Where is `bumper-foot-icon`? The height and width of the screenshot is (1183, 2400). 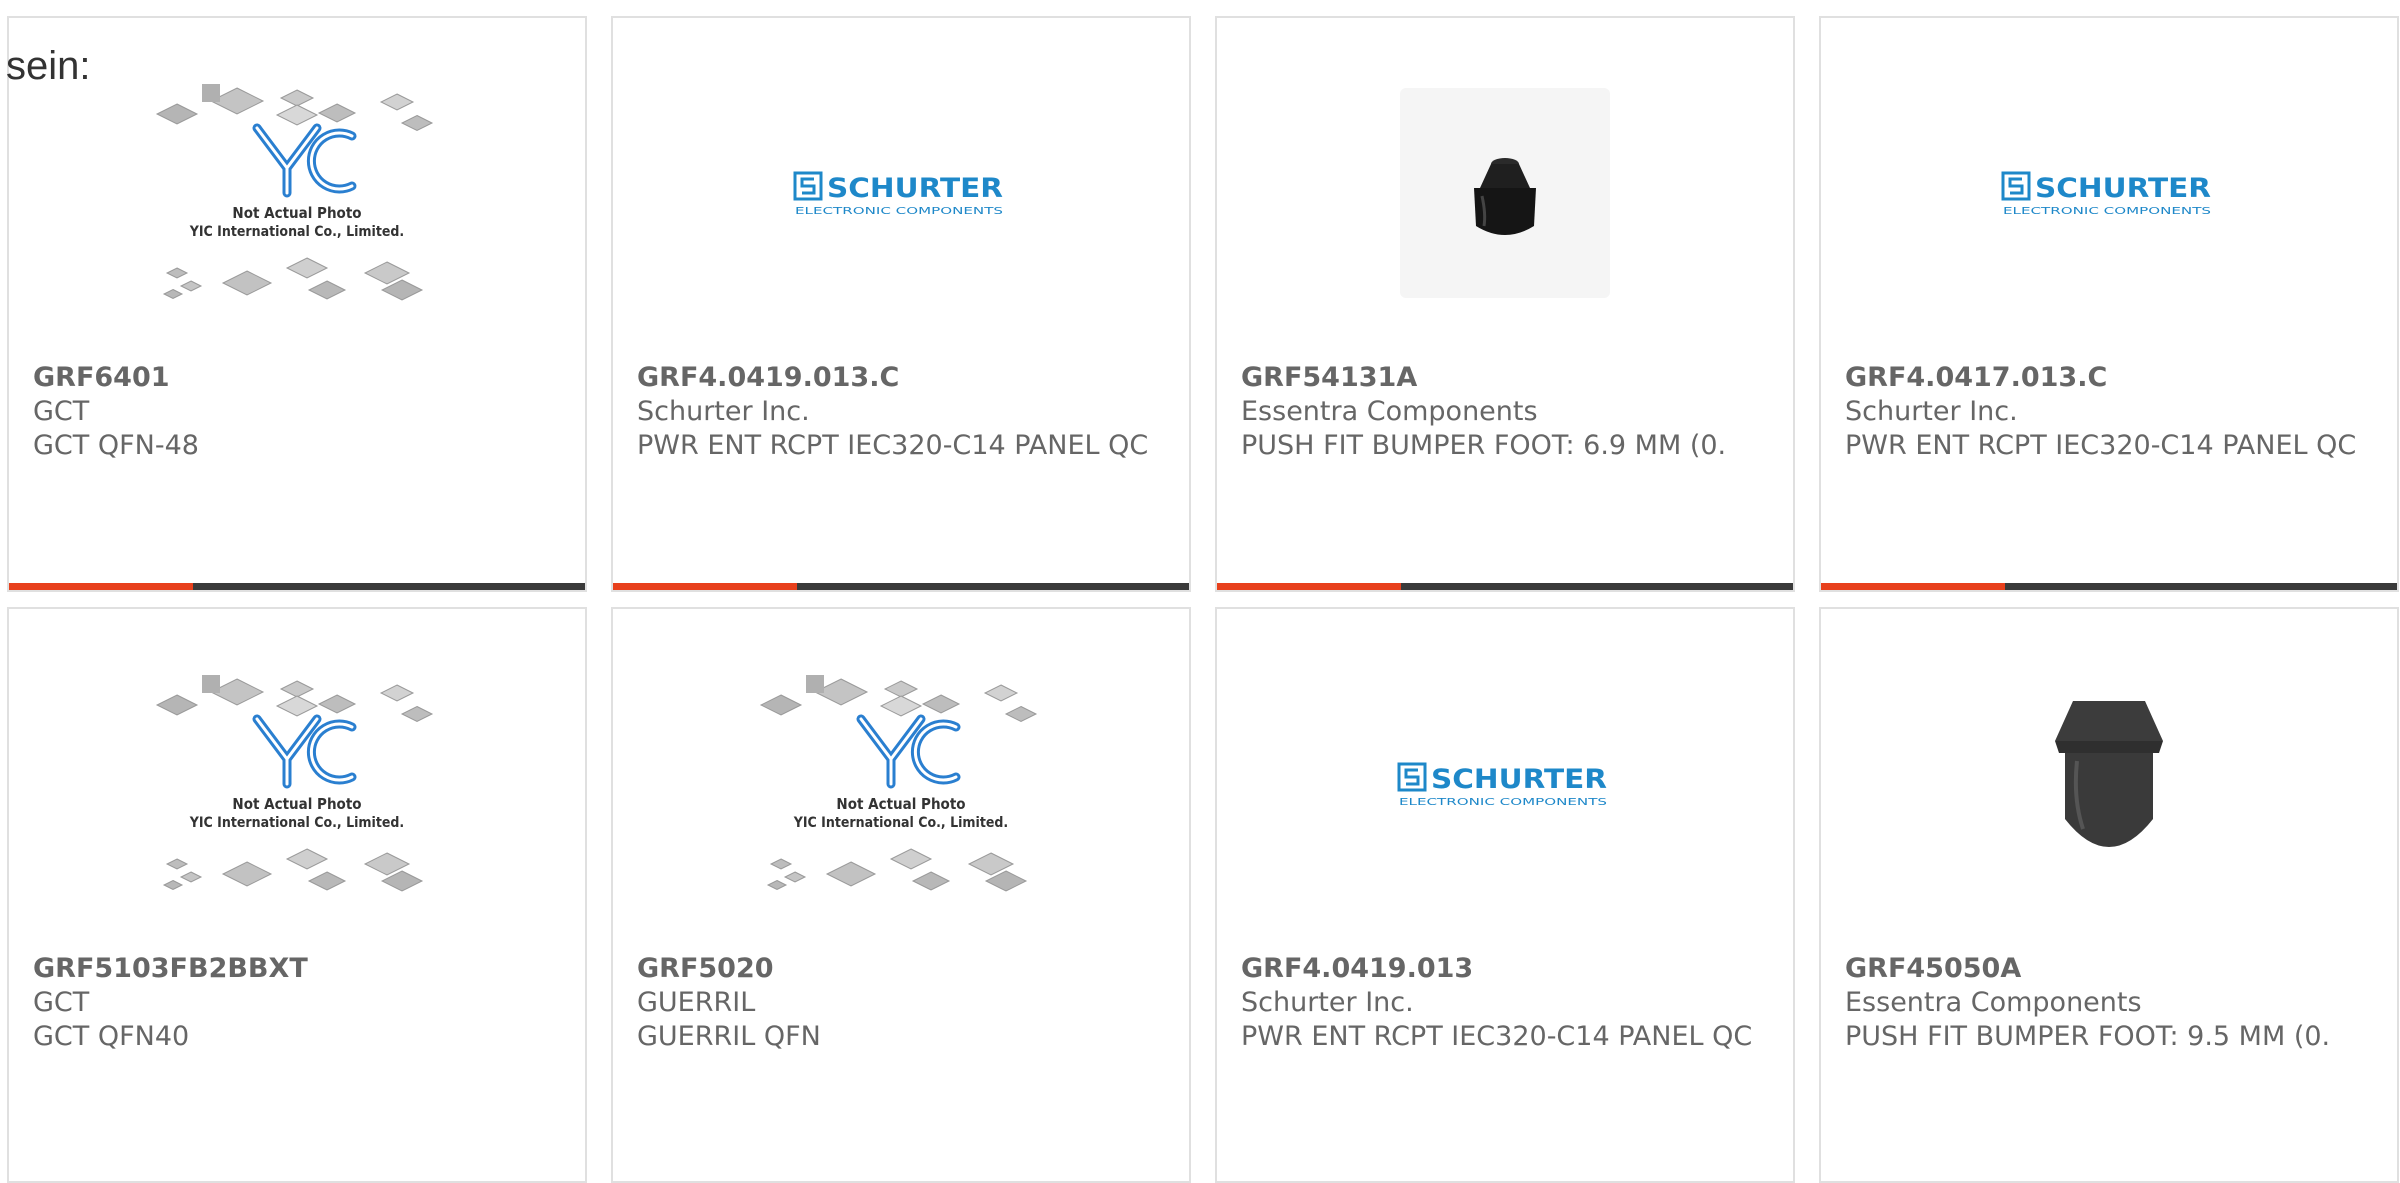
bumper-foot-icon is located at coordinates (2109, 774).